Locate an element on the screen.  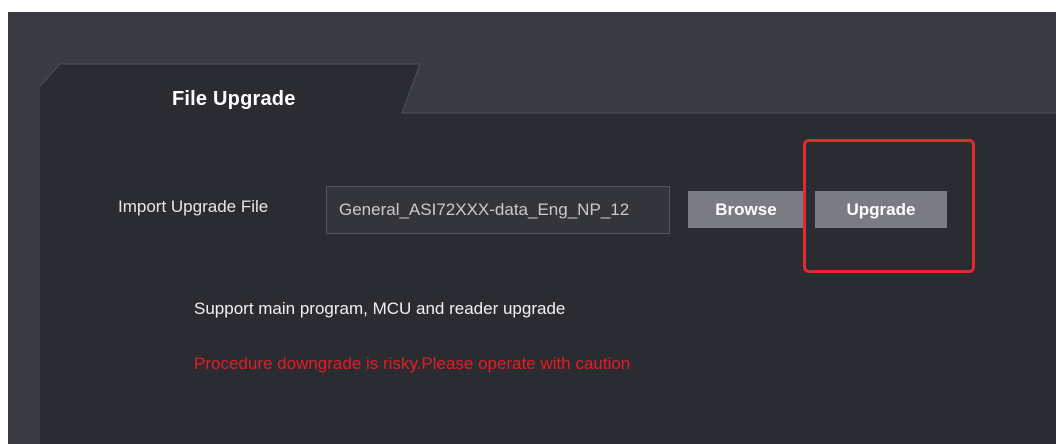
upgrade-highlight-box is located at coordinates (889, 206).